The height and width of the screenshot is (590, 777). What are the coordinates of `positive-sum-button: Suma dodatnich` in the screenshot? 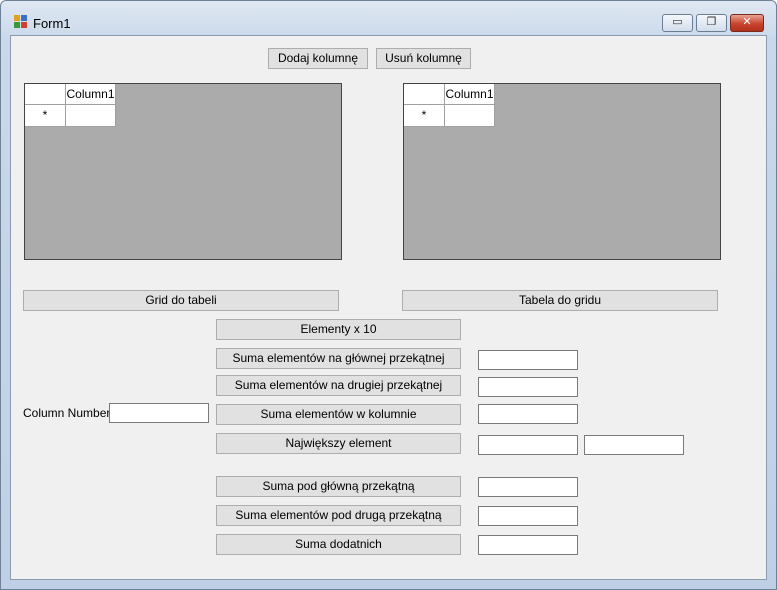 It's located at (338, 544).